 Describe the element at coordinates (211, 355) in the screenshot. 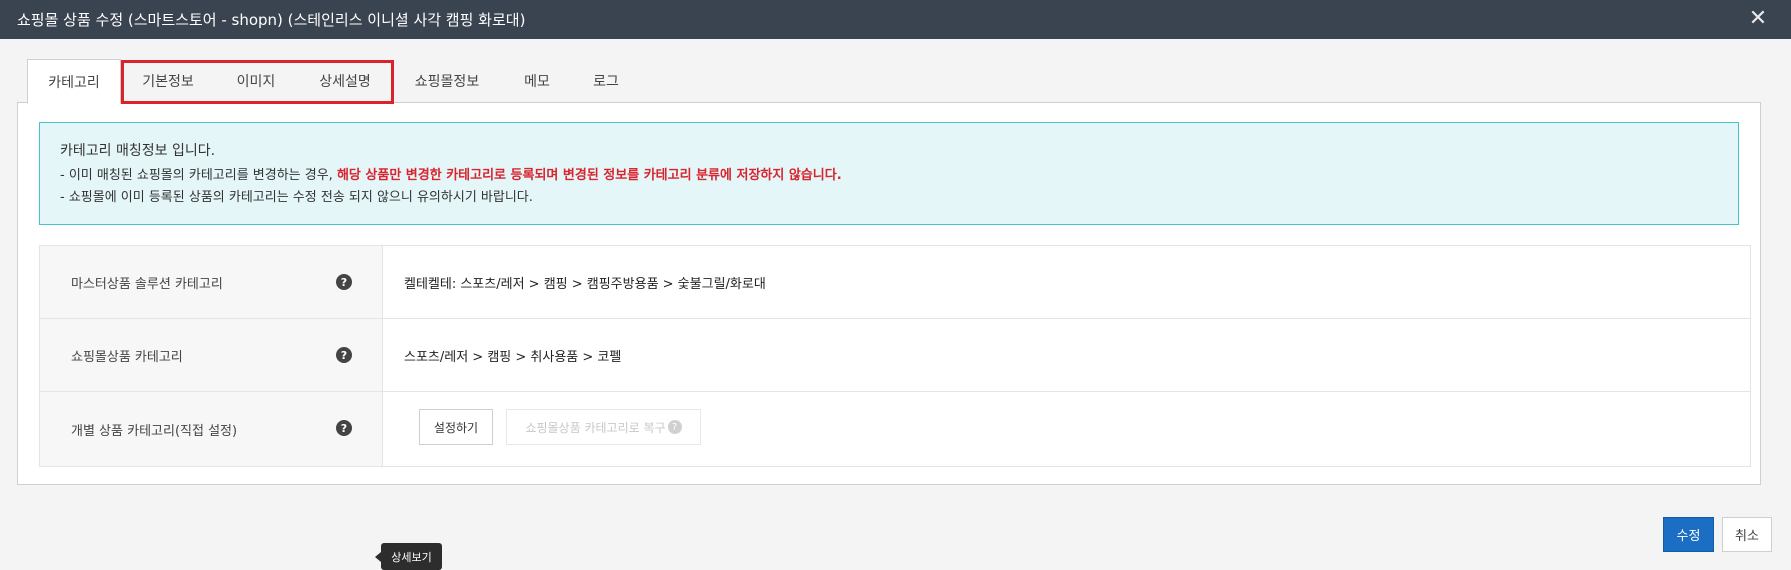

I see `row-label-cell: 쇼핑몰상품 카테고리 ?` at that location.